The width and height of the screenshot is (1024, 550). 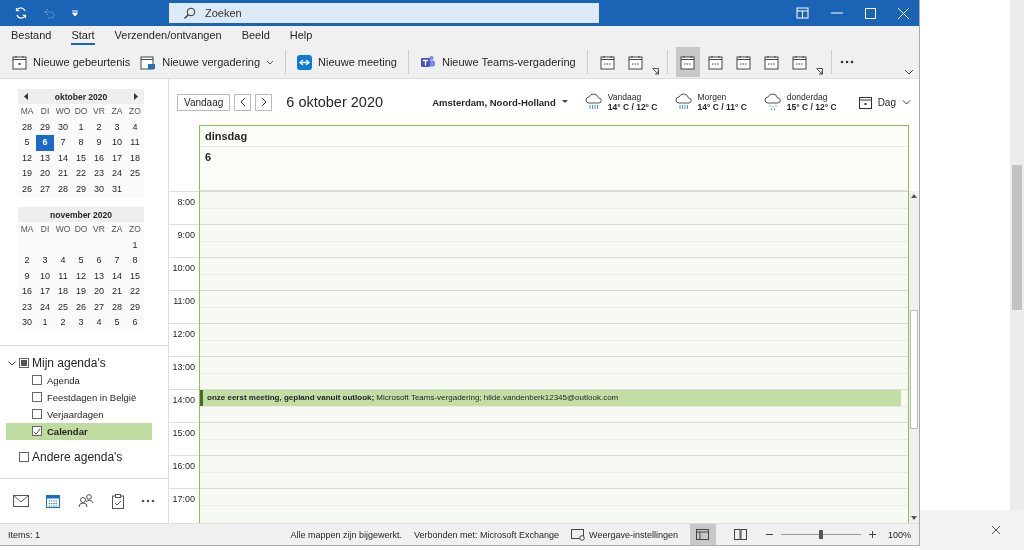 What do you see at coordinates (63, 292) in the screenshot?
I see `calendar-day: 18` at bounding box center [63, 292].